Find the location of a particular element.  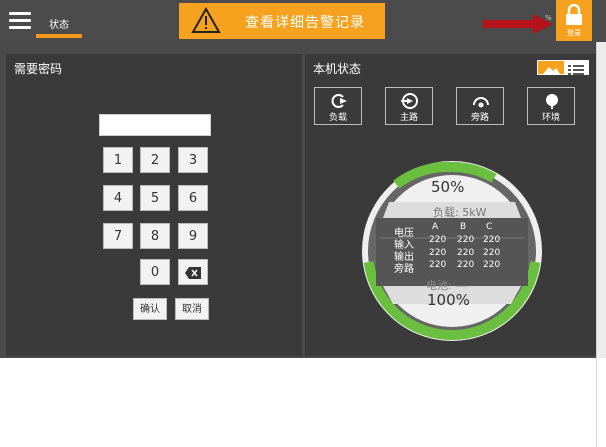

login-button: 登录 is located at coordinates (574, 20).